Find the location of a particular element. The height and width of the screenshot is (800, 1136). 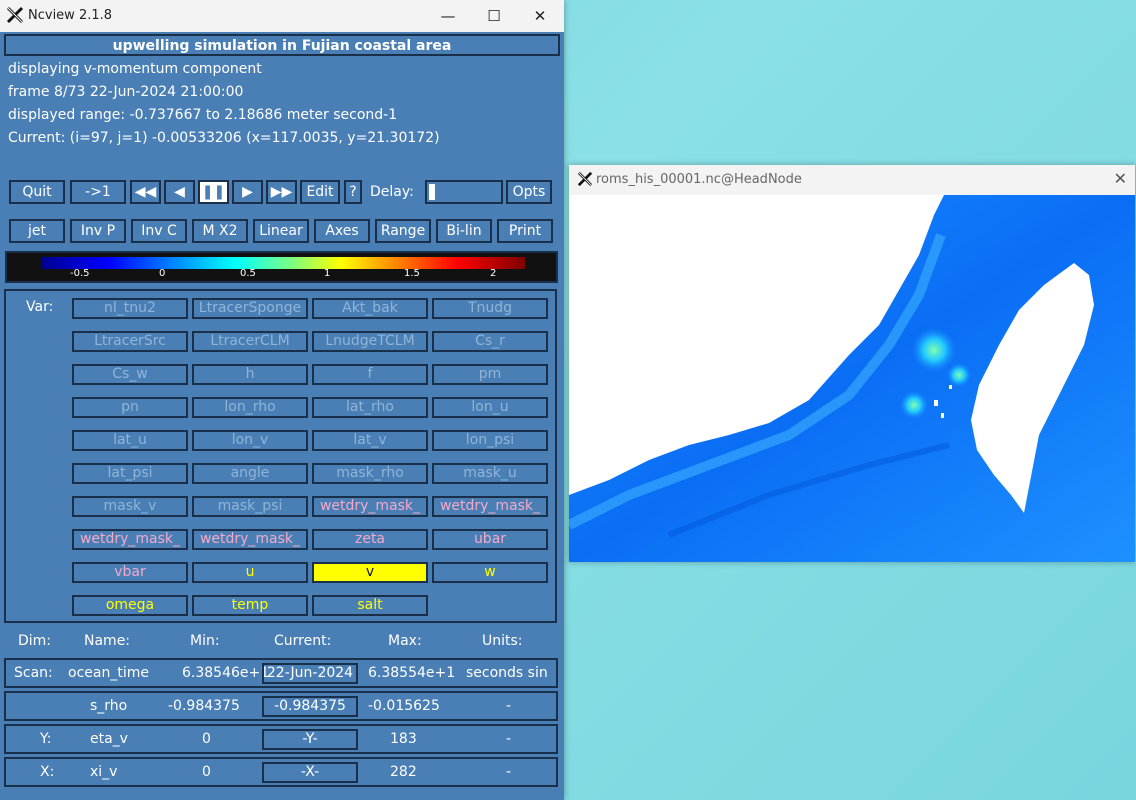

dim-current-button: -0.984375 is located at coordinates (310, 706).